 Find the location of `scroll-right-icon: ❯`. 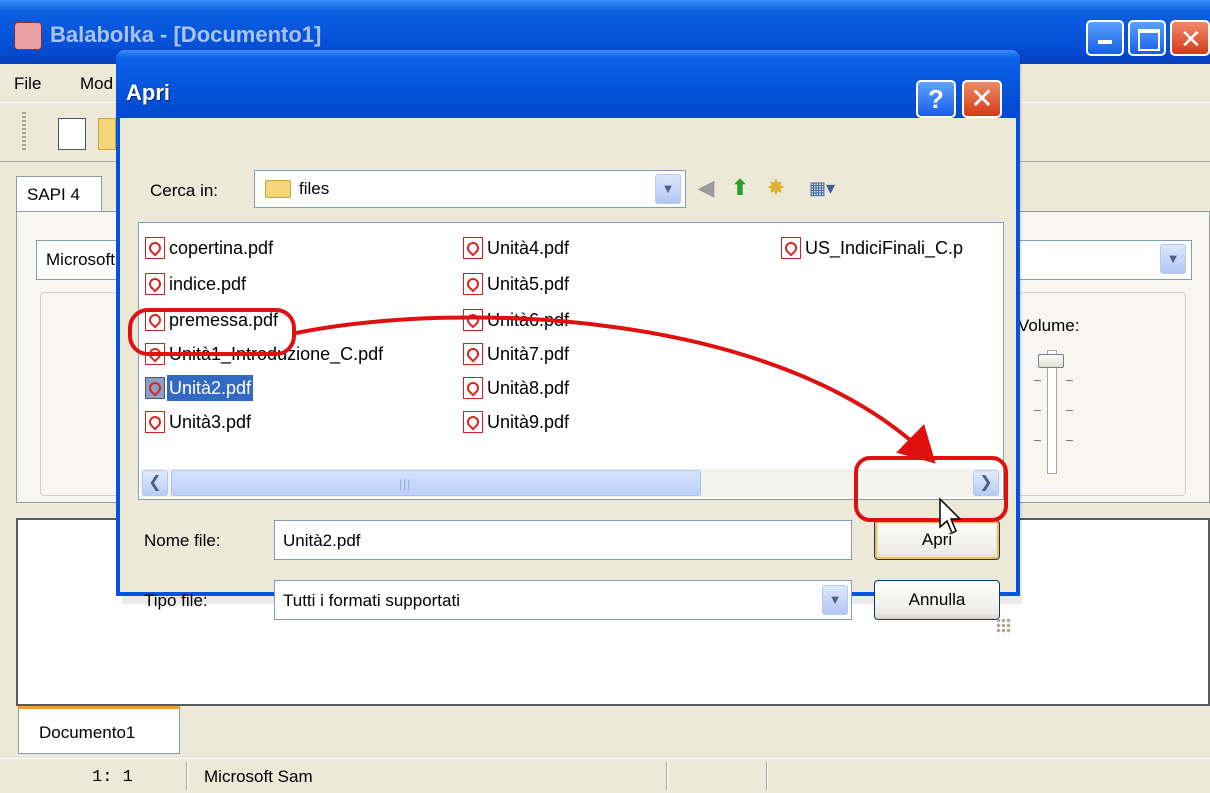

scroll-right-icon: ❯ is located at coordinates (986, 483).